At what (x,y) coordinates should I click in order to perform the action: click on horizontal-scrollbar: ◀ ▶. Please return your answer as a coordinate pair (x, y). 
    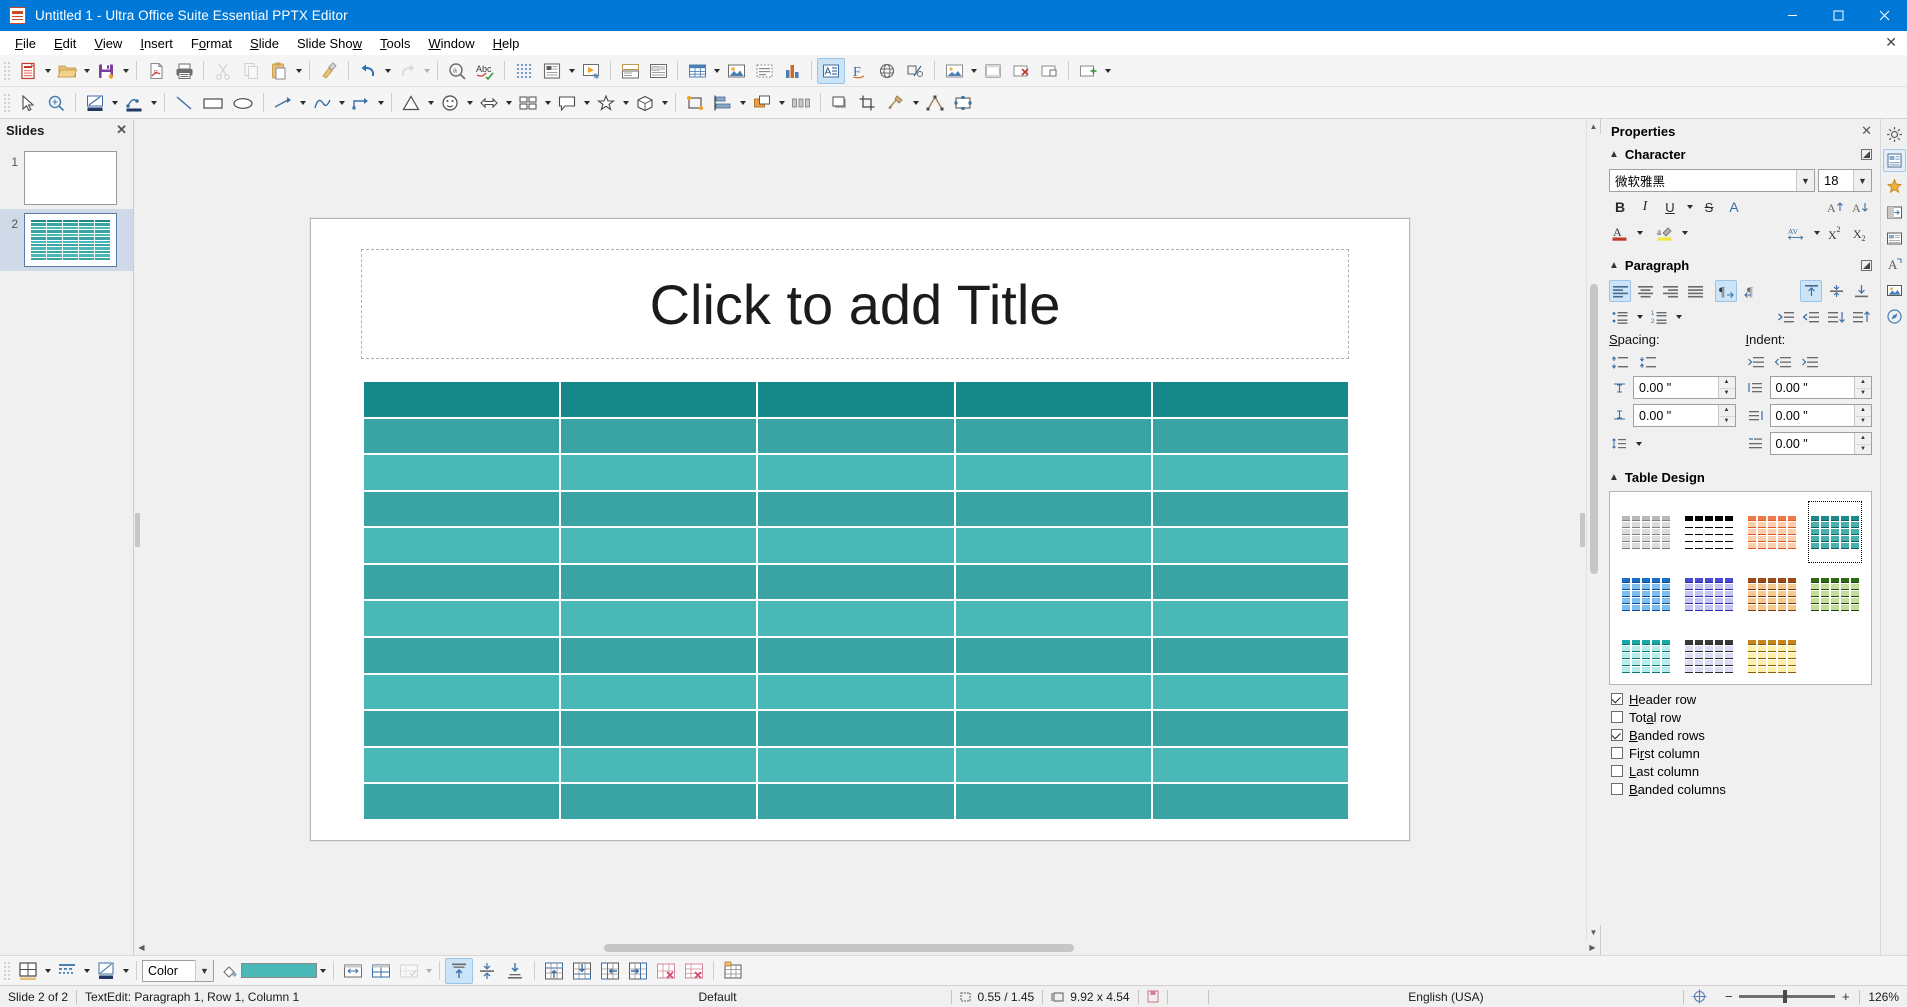
    Looking at the image, I should click on (867, 947).